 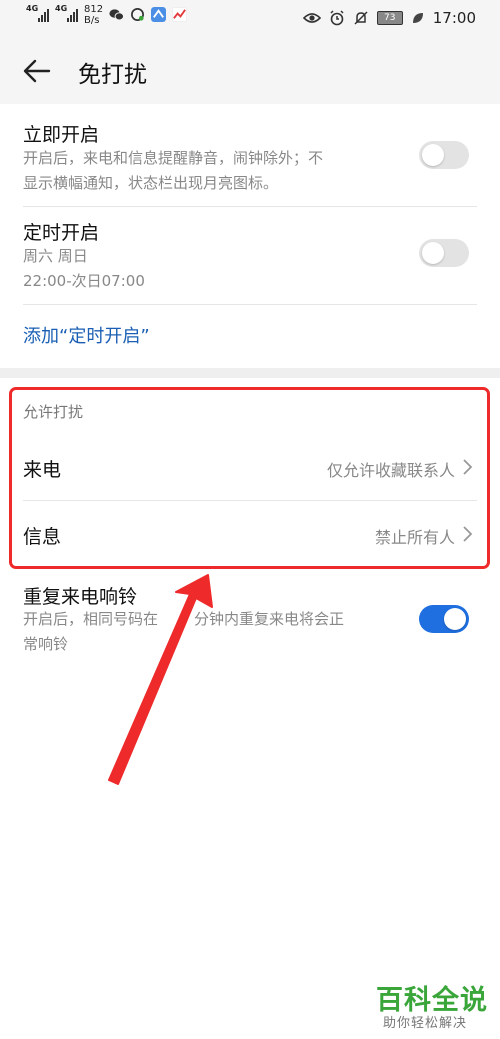 What do you see at coordinates (151, 183) in the screenshot?
I see `immediate-description-line2: 显示横幅通知，状态栏出现月亮图标。` at bounding box center [151, 183].